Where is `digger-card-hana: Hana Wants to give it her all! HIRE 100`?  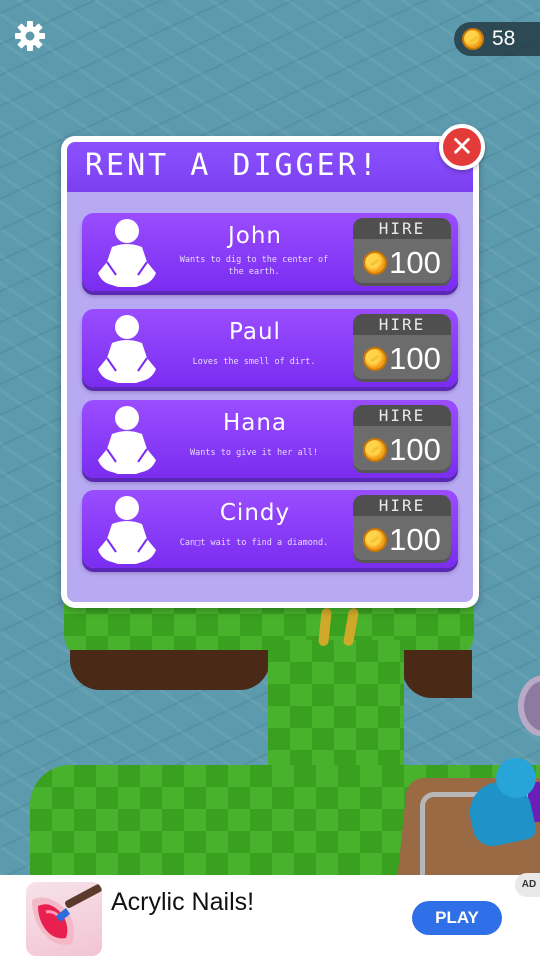 digger-card-hana: Hana Wants to give it her all! HIRE 100 is located at coordinates (270, 439).